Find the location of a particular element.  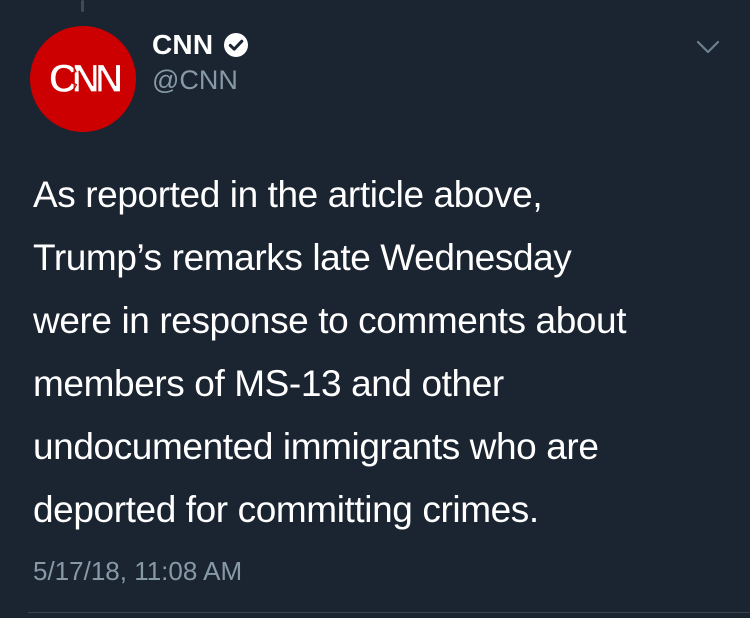

thread-connector-line is located at coordinates (82, 6).